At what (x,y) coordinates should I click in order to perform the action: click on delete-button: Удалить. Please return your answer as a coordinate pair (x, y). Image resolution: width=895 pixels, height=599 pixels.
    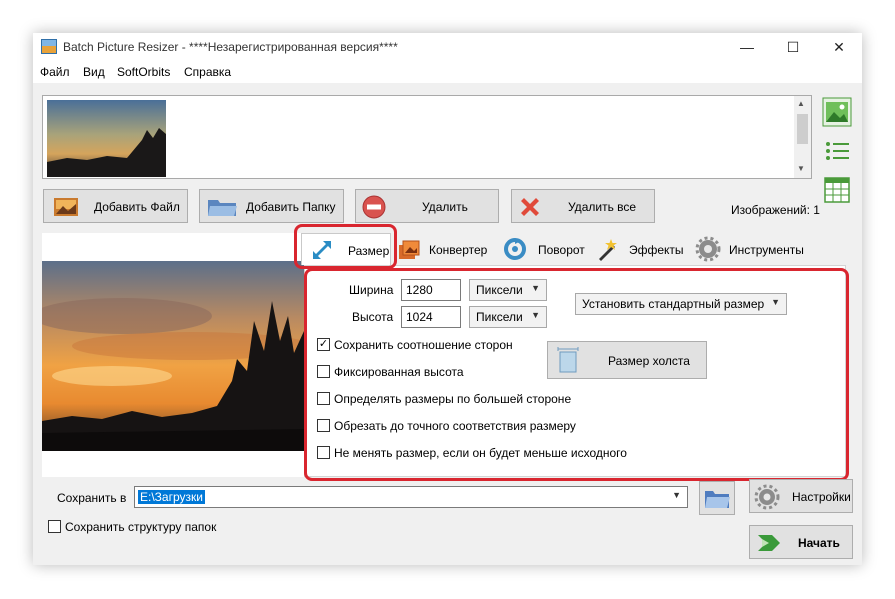
    Looking at the image, I should click on (427, 206).